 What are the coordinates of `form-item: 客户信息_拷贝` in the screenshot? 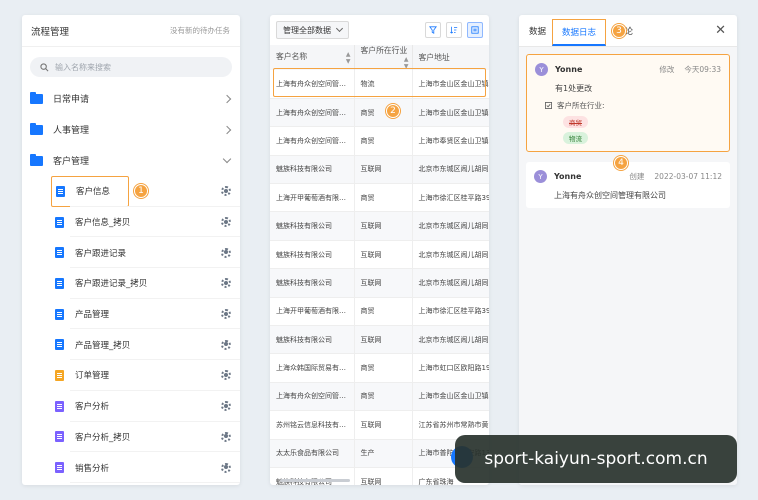 It's located at (131, 222).